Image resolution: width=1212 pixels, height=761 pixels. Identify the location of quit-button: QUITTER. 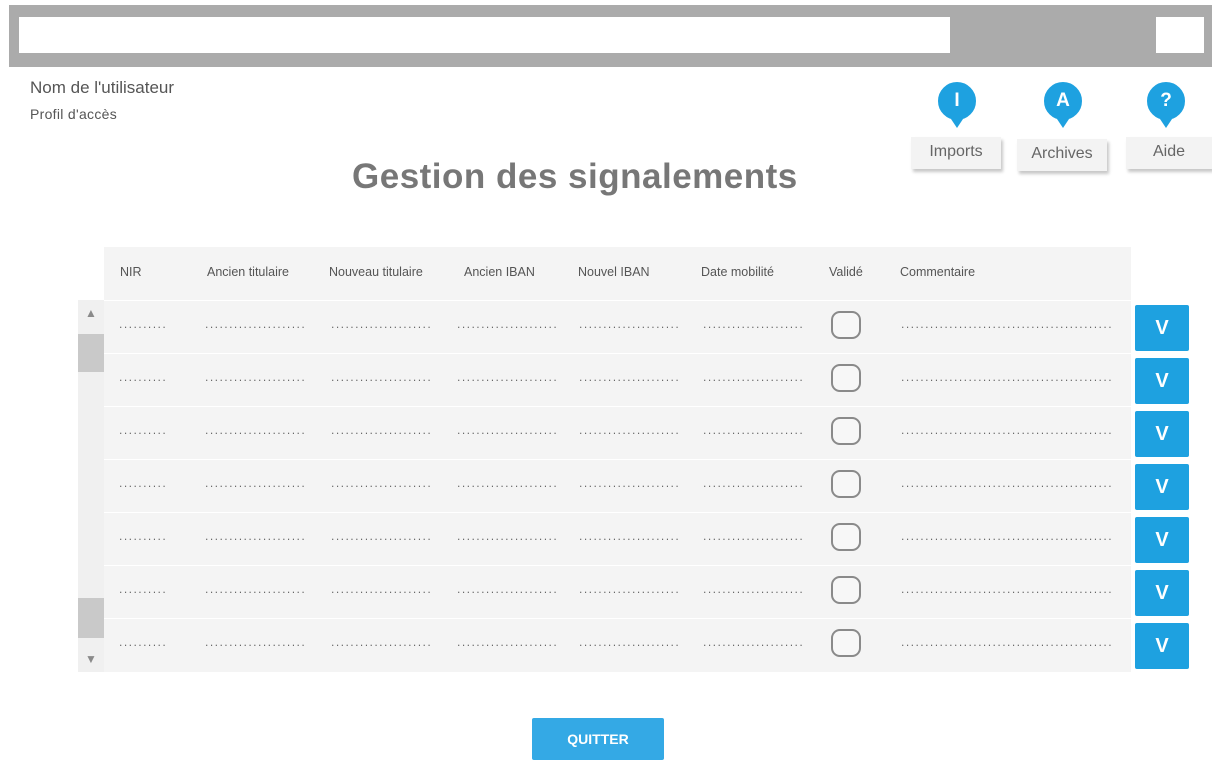
(598, 739).